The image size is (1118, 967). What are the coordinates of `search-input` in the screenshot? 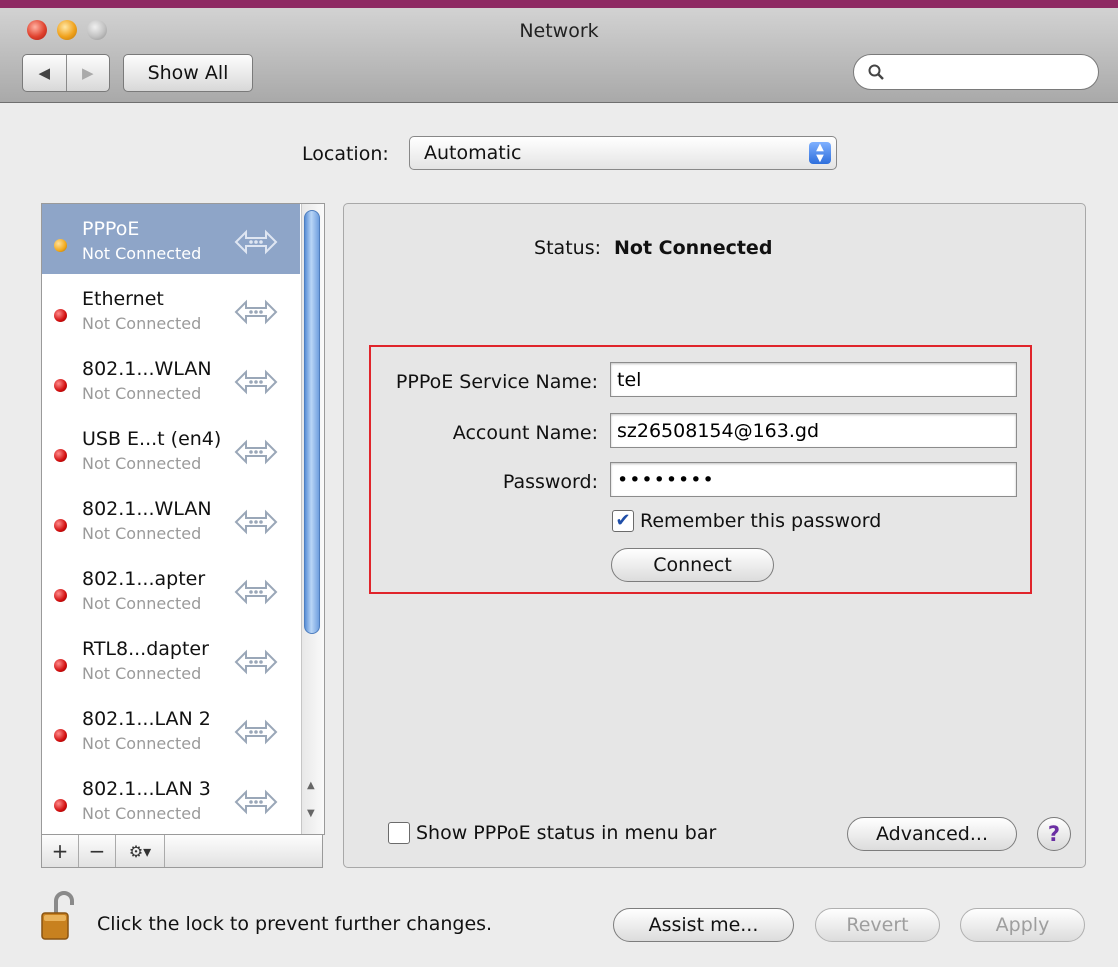 It's located at (984, 72).